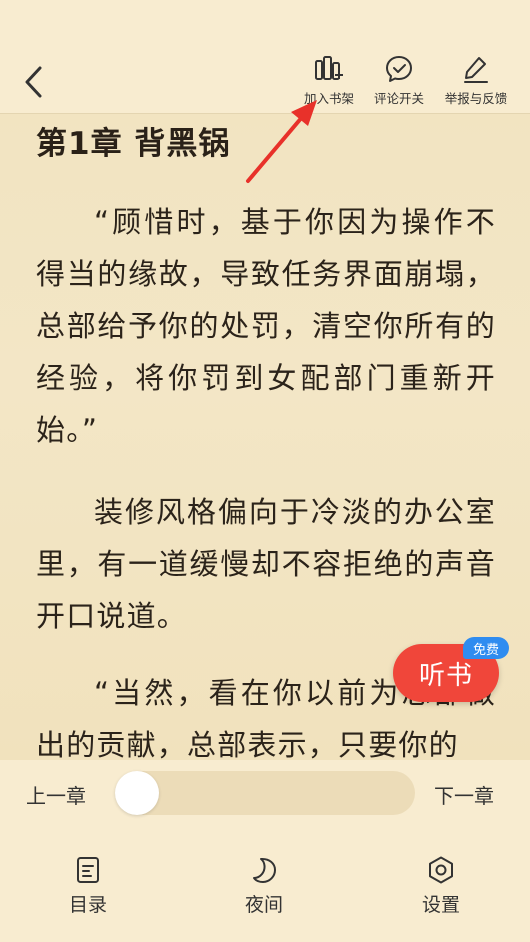 The image size is (530, 942). I want to click on moon-icon, so click(264, 870).